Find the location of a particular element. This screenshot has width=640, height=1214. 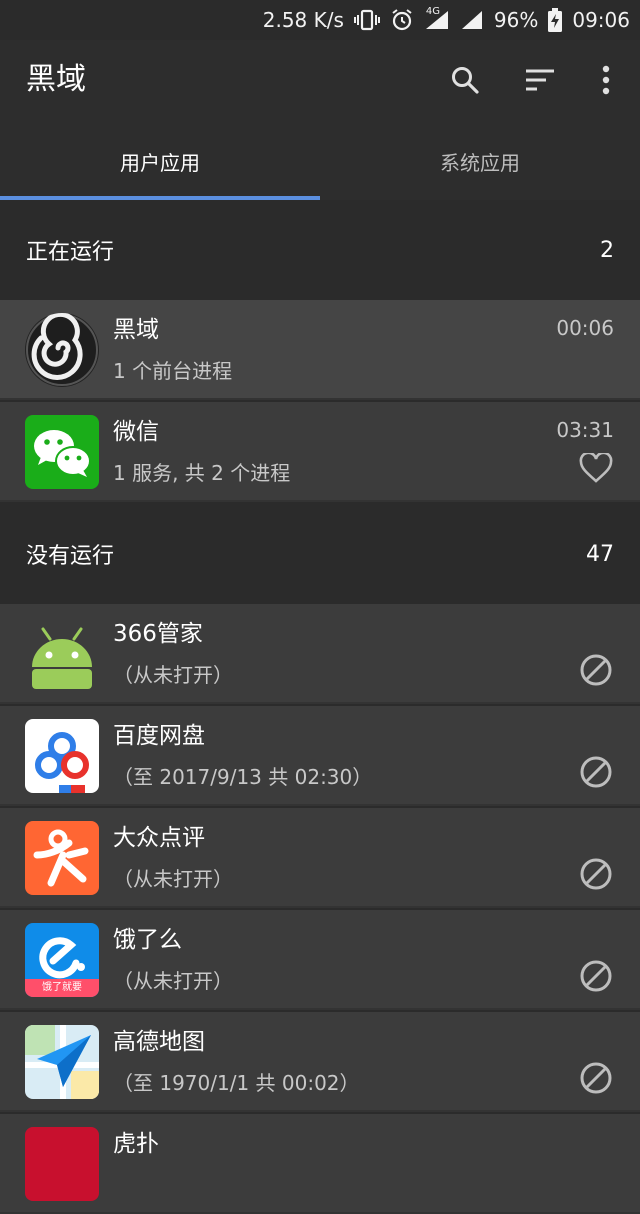

running-section-header: 正在运行 2 is located at coordinates (320, 250).